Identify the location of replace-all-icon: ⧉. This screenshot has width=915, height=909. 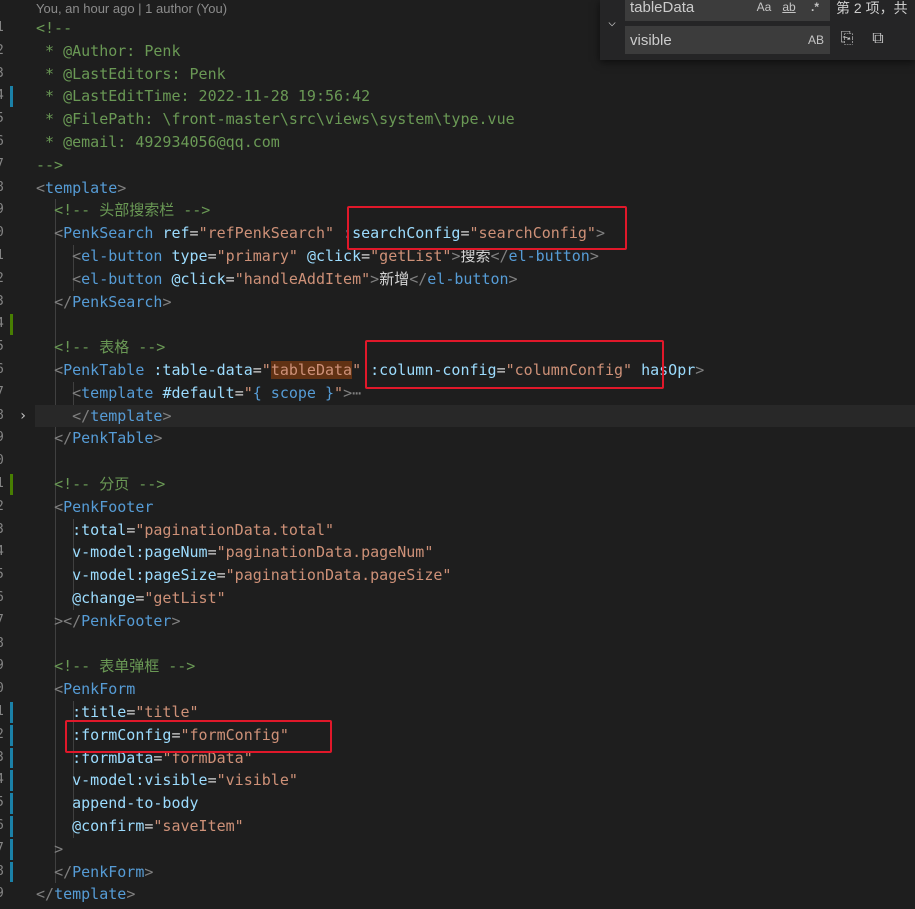
(878, 39).